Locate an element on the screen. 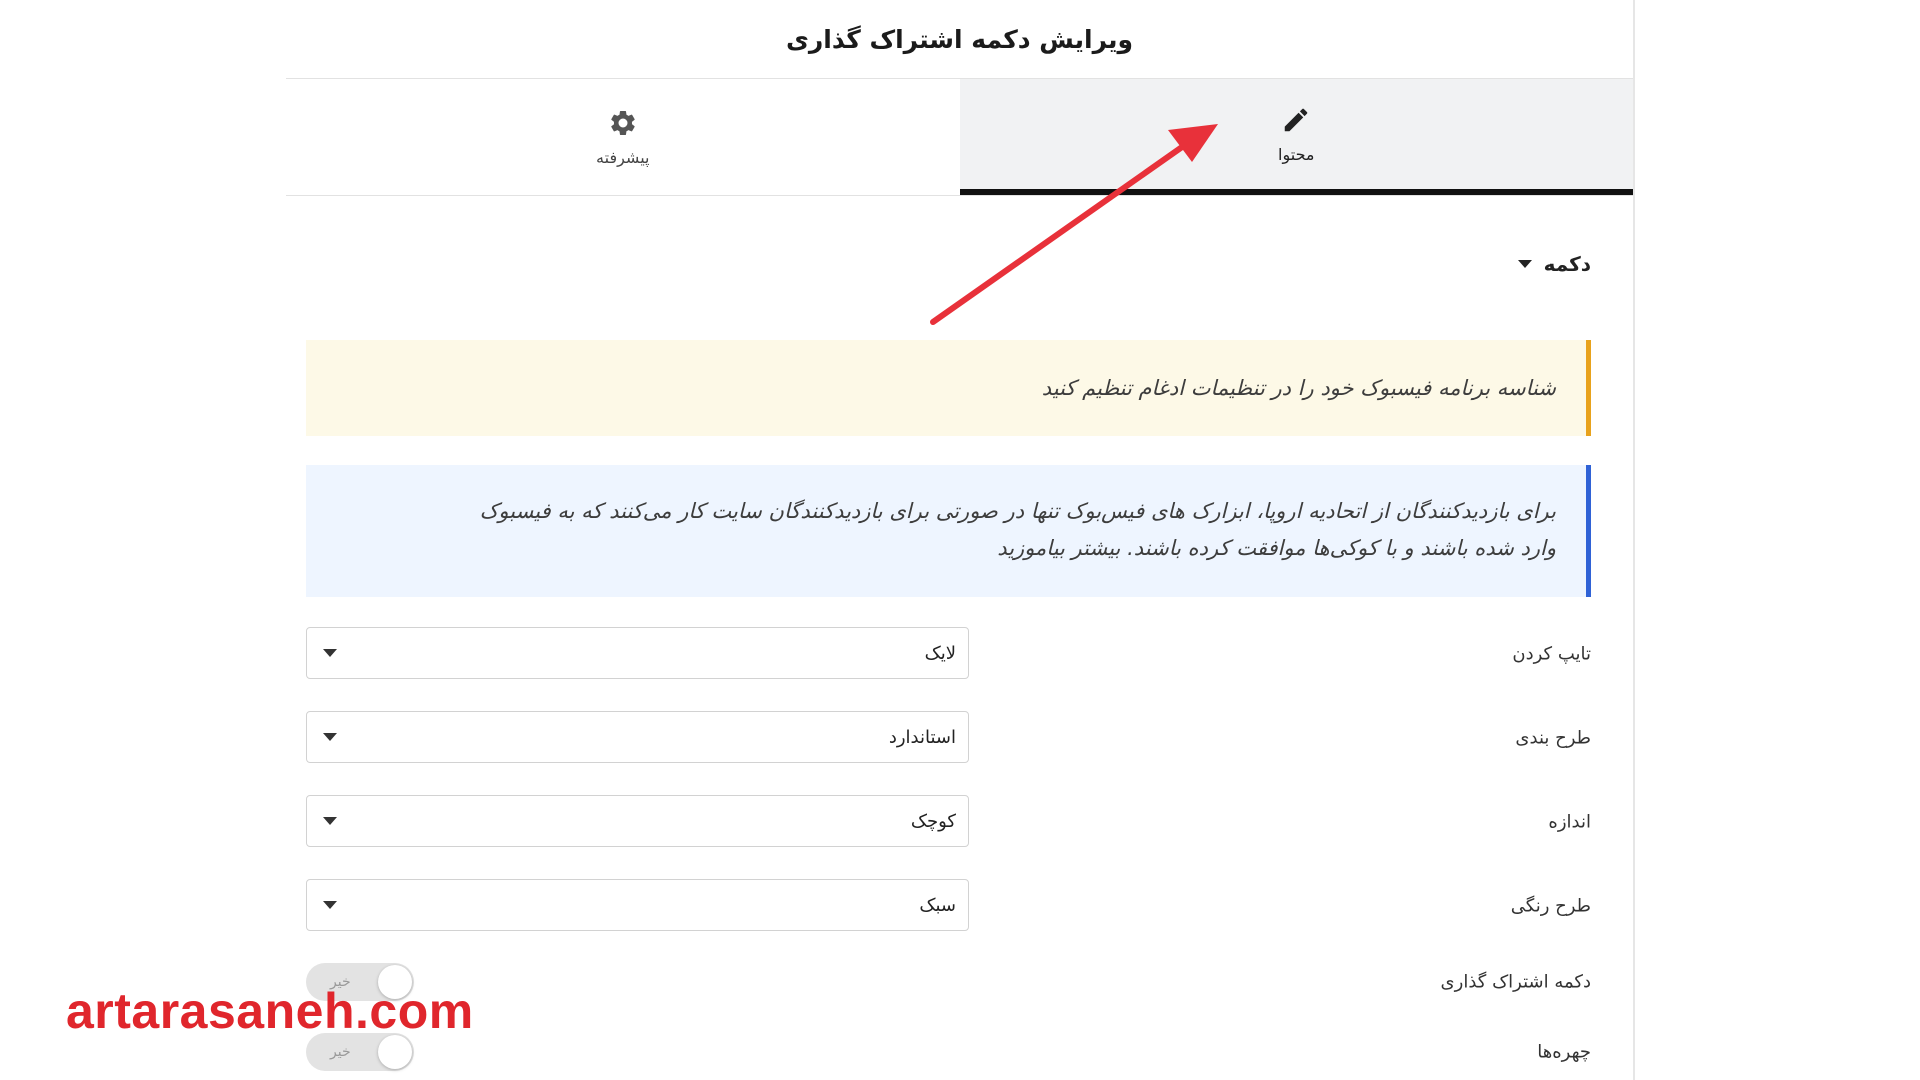  size-select-value: کوچک is located at coordinates (933, 821).